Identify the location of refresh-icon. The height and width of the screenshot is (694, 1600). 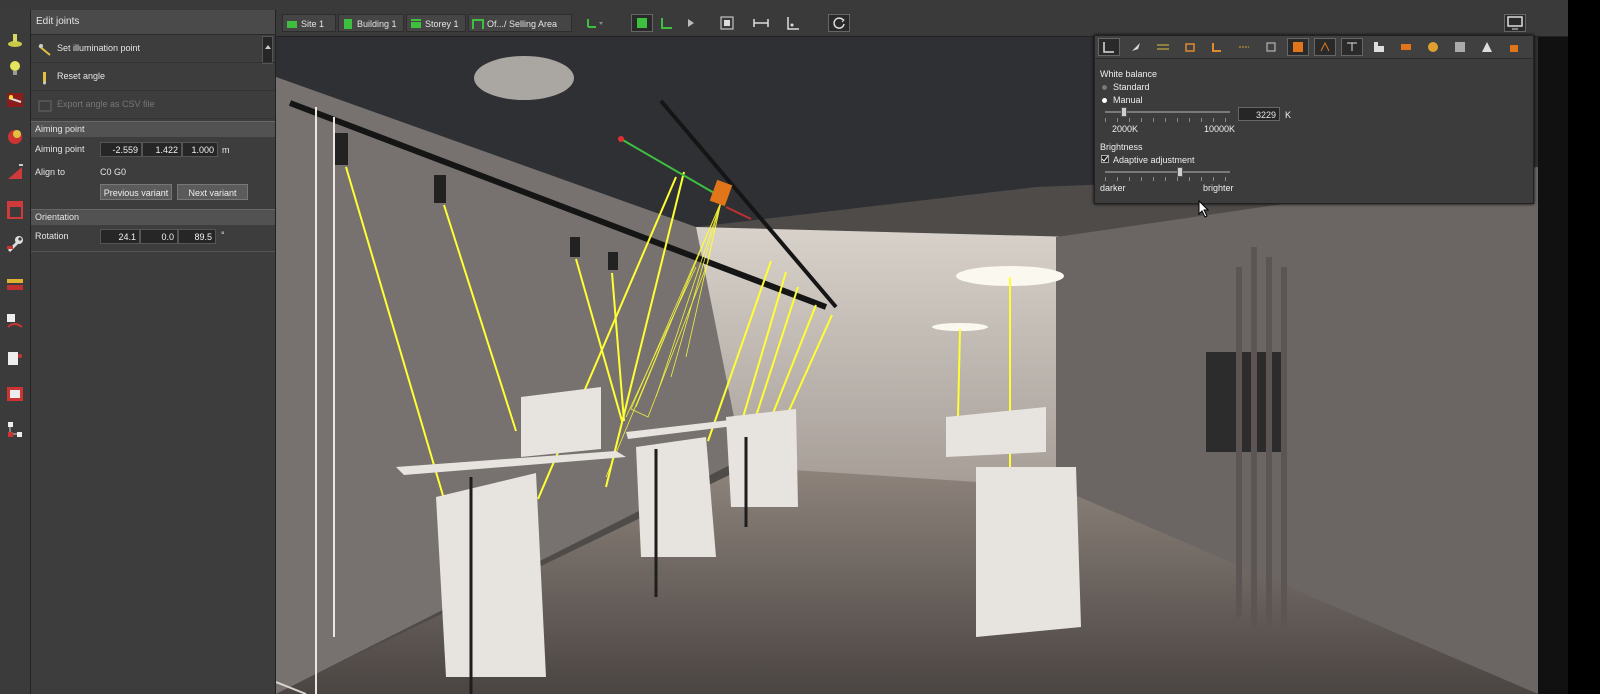
(839, 23).